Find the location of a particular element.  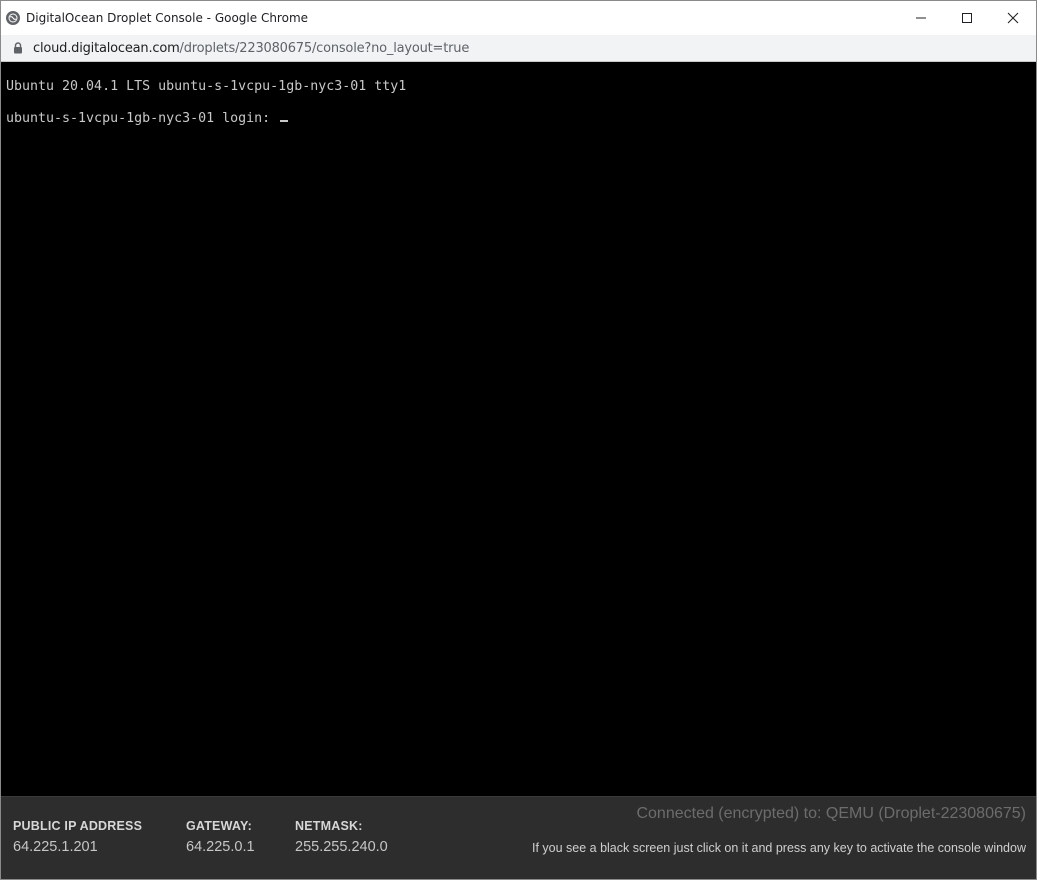

globe-icon is located at coordinates (13, 18).